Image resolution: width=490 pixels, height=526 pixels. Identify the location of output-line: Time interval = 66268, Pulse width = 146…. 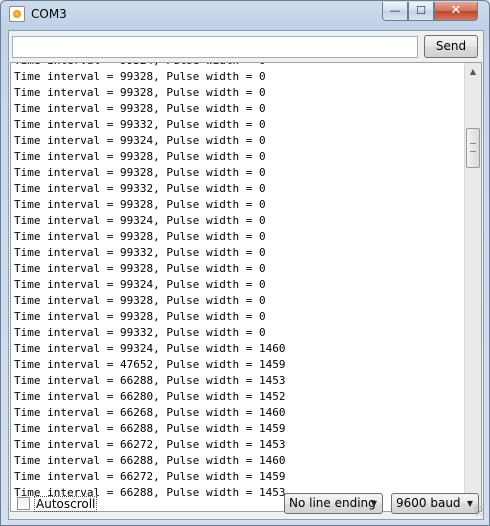
(150, 412).